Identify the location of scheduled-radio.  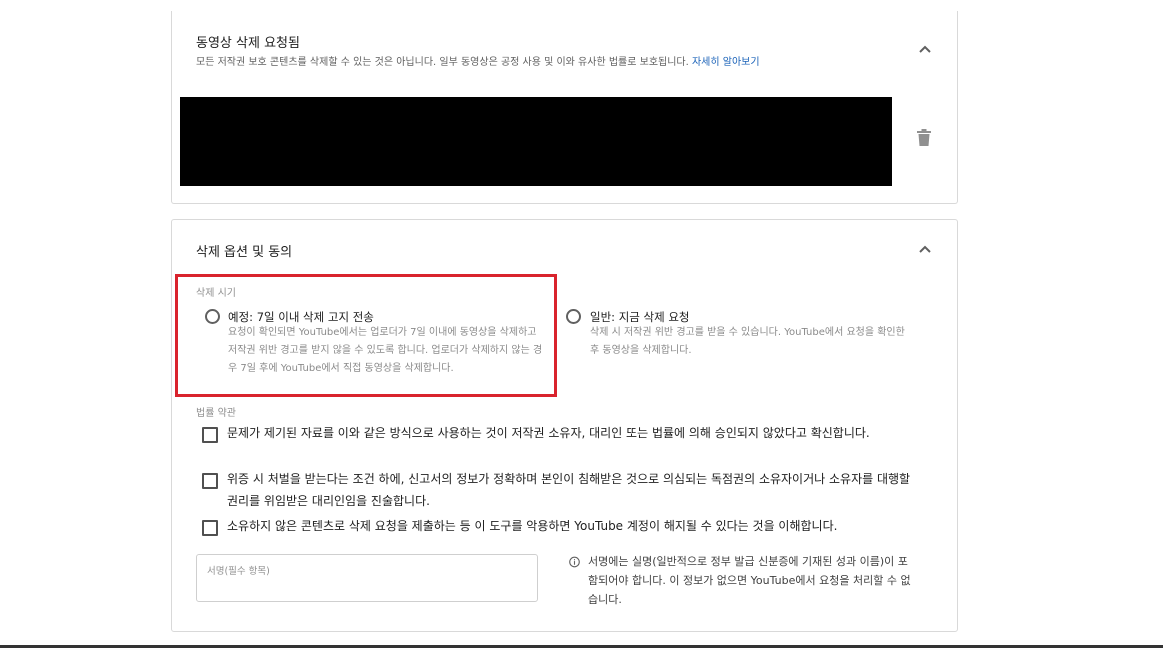
(212, 316).